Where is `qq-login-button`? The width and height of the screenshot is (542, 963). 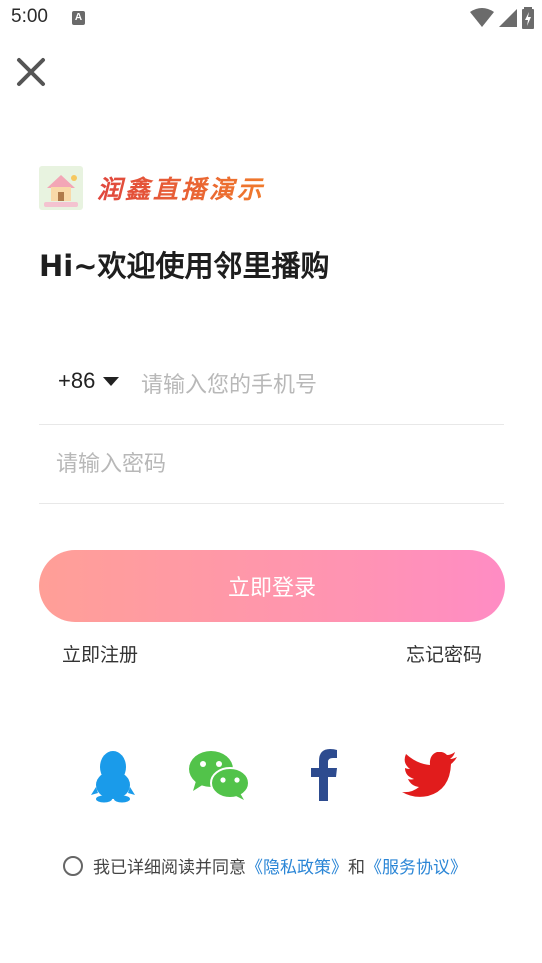
qq-login-button is located at coordinates (113, 775).